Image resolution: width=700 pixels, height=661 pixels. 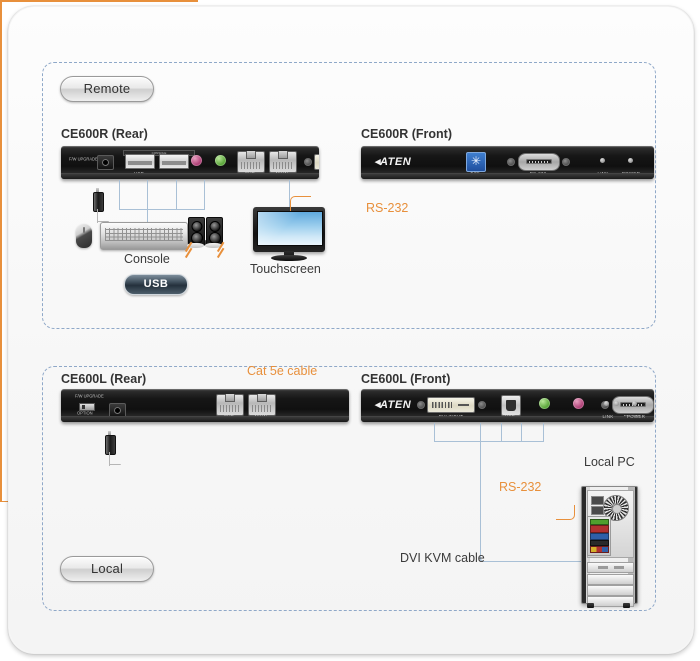 I want to click on usb-badge: USB, so click(x=156, y=284).